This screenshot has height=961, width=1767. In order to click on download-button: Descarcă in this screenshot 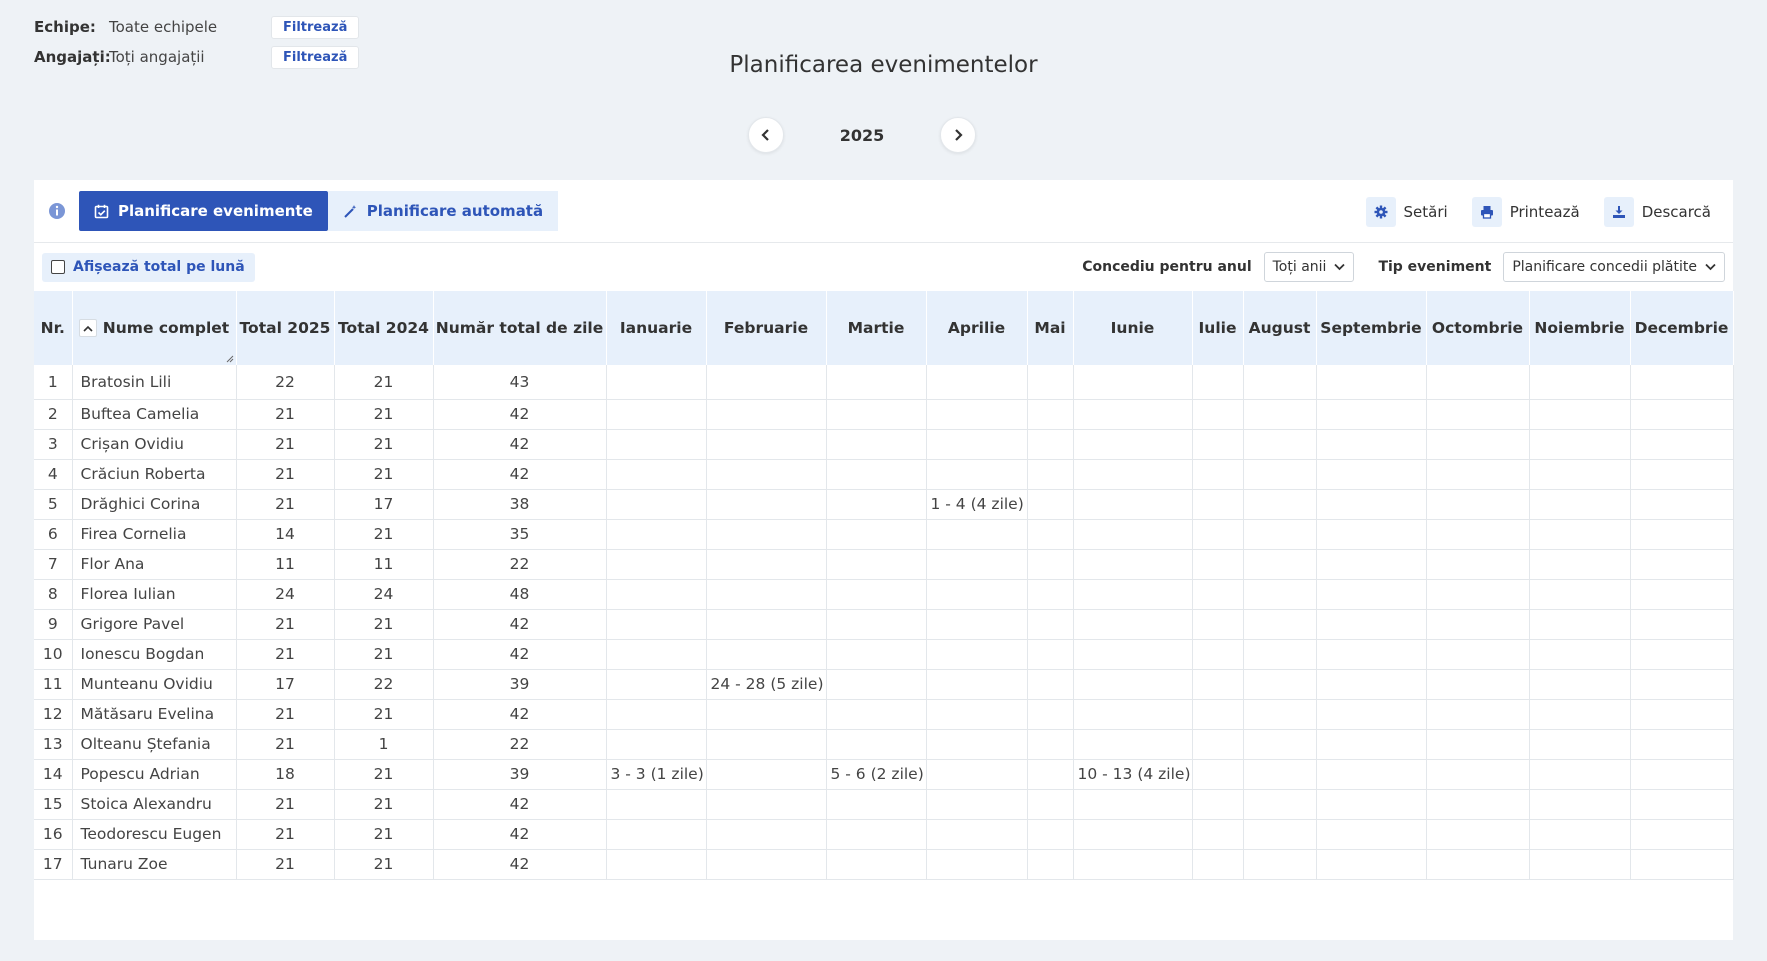, I will do `click(1657, 211)`.